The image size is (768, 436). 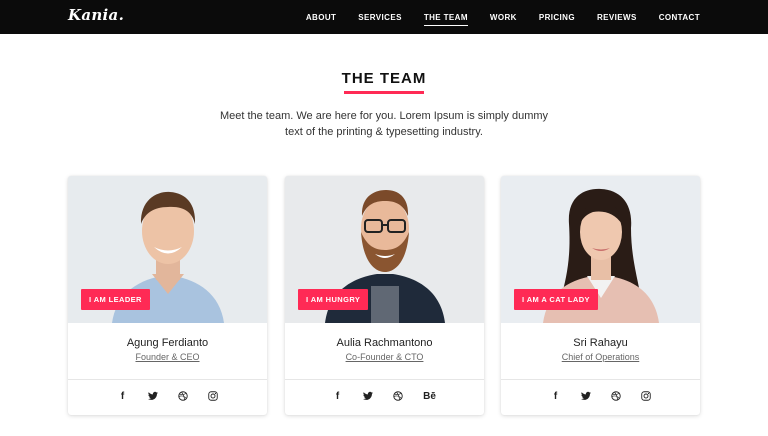 What do you see at coordinates (380, 17) in the screenshot?
I see `nav-item-services: SERVICES` at bounding box center [380, 17].